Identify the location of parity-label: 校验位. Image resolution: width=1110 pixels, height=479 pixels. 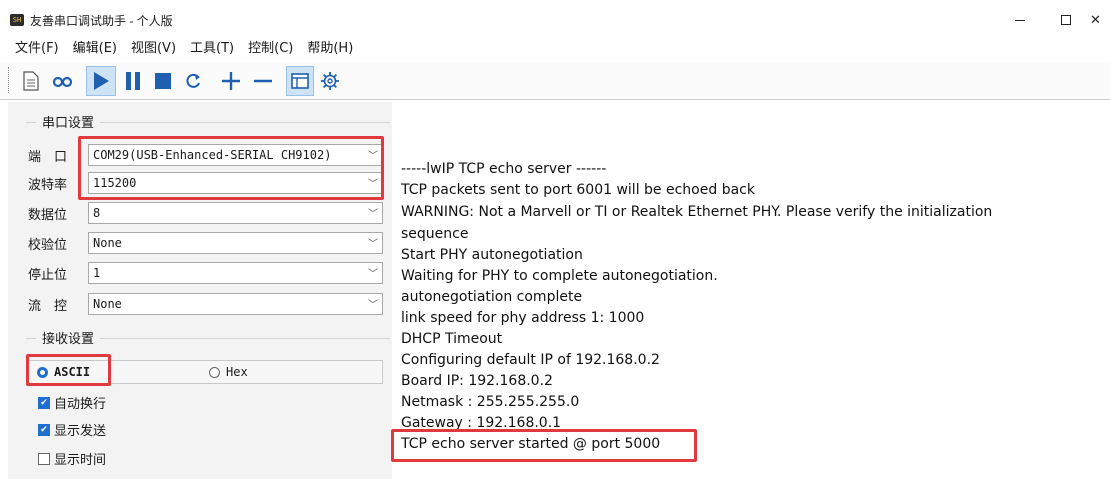
(48, 244).